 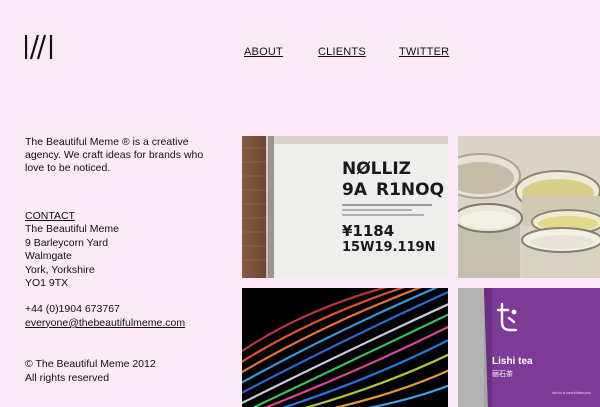 I want to click on typography-poster-image: NØLLIZ 9A R1NOQ ¥1184 15W19.119N, so click(x=345, y=207).